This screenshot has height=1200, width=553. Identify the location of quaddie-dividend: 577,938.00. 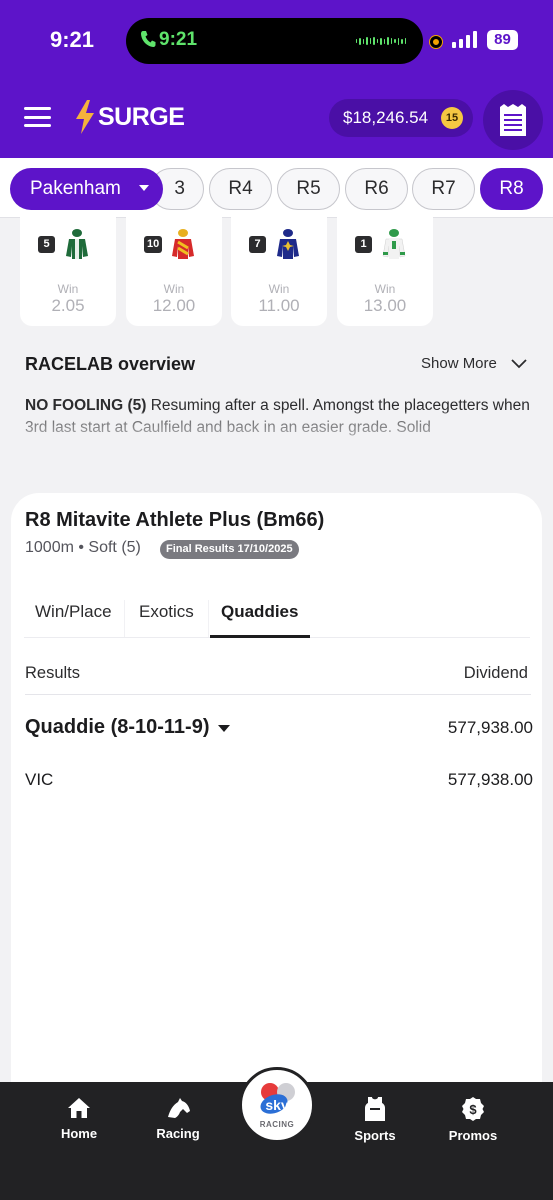
(490, 727).